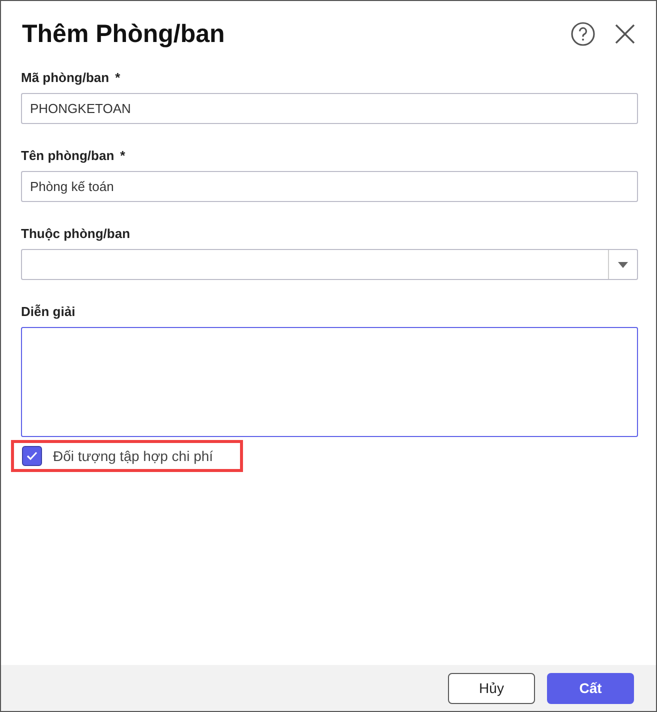 This screenshot has width=657, height=712. Describe the element at coordinates (625, 34) in the screenshot. I see `close-icon` at that location.